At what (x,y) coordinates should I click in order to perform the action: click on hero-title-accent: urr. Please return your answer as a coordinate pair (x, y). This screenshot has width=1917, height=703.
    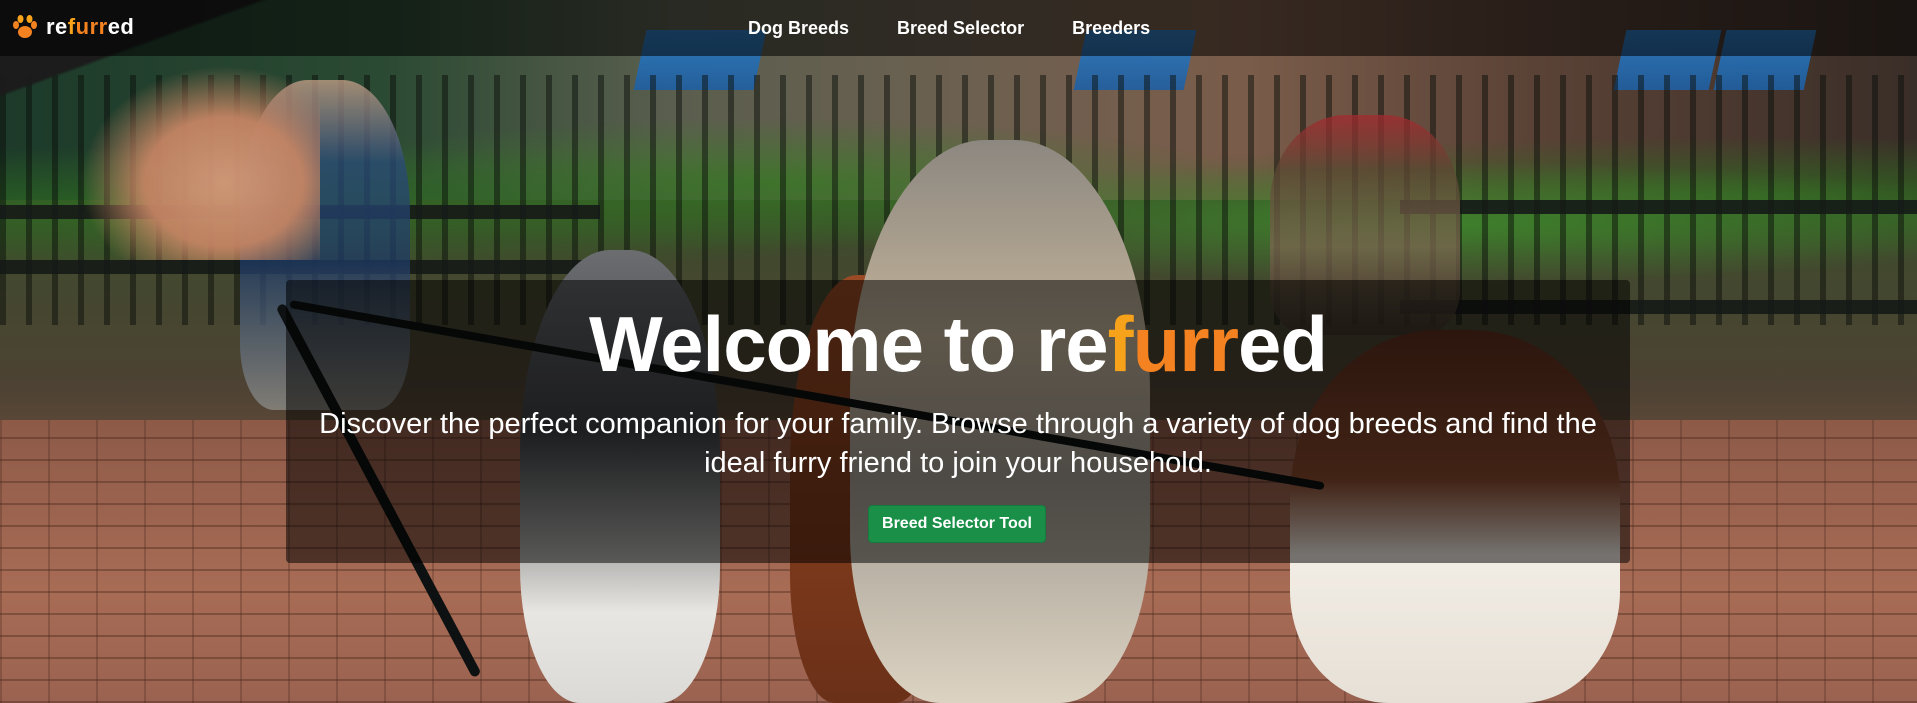
    Looking at the image, I should click on (1185, 344).